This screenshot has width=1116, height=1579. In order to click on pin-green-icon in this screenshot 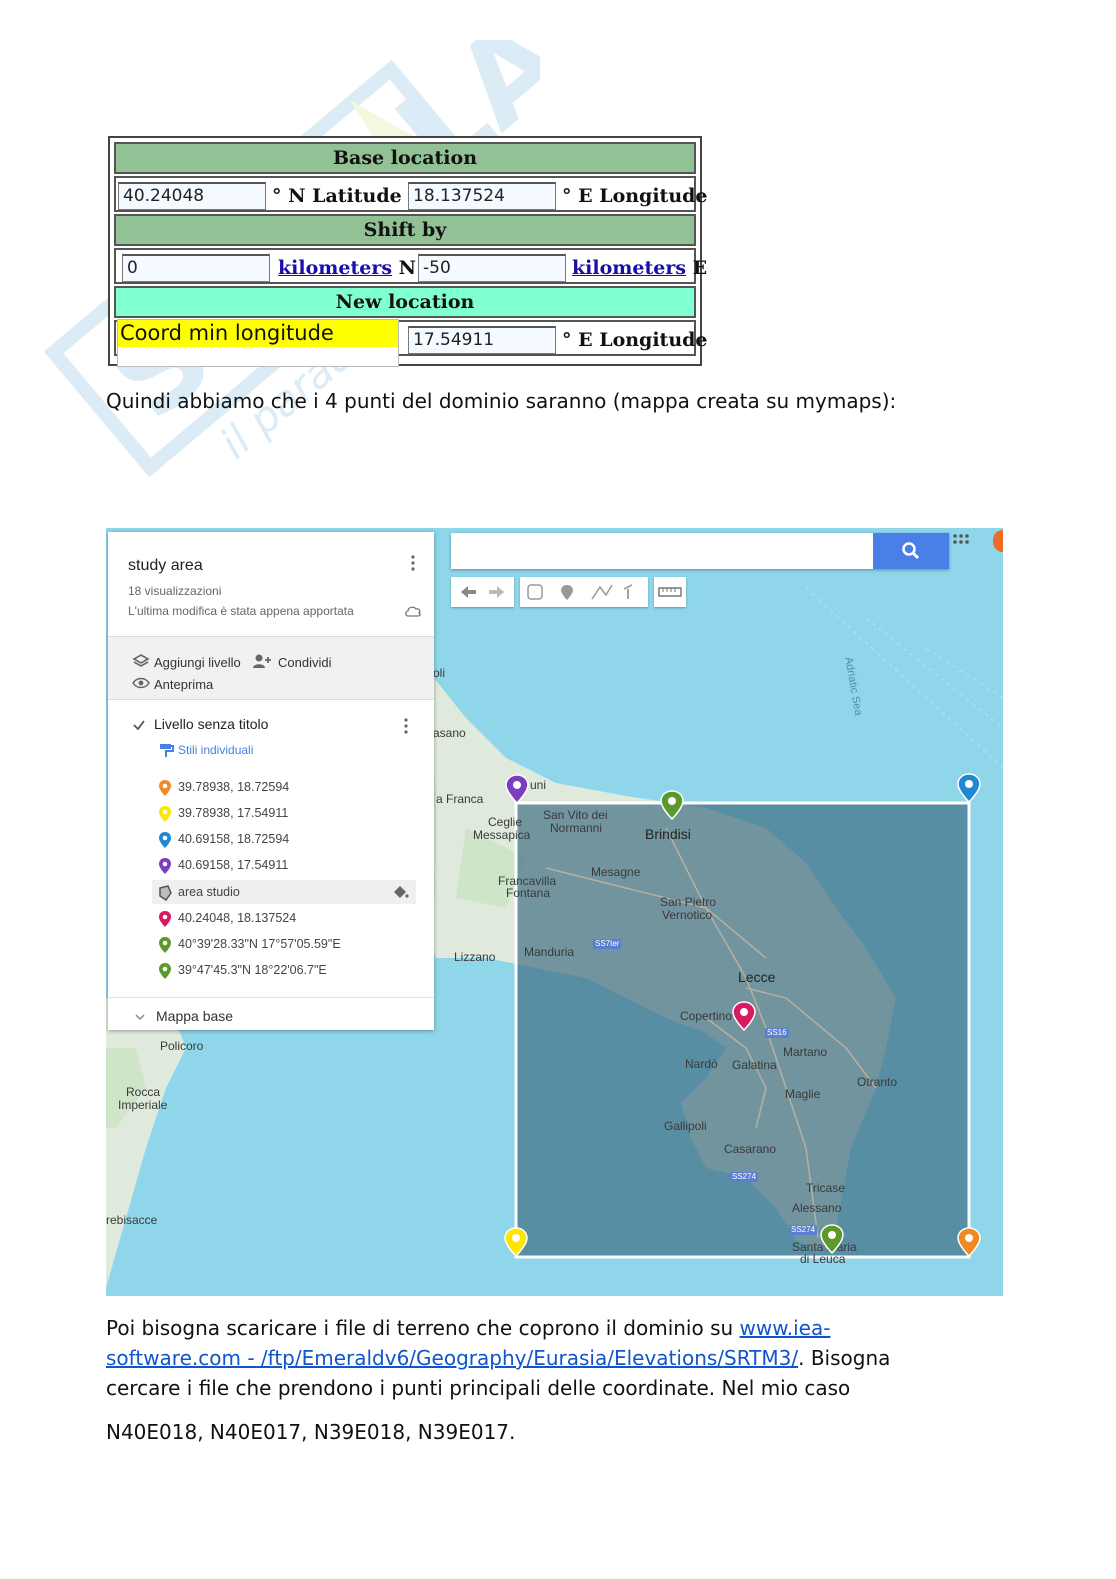, I will do `click(672, 805)`.